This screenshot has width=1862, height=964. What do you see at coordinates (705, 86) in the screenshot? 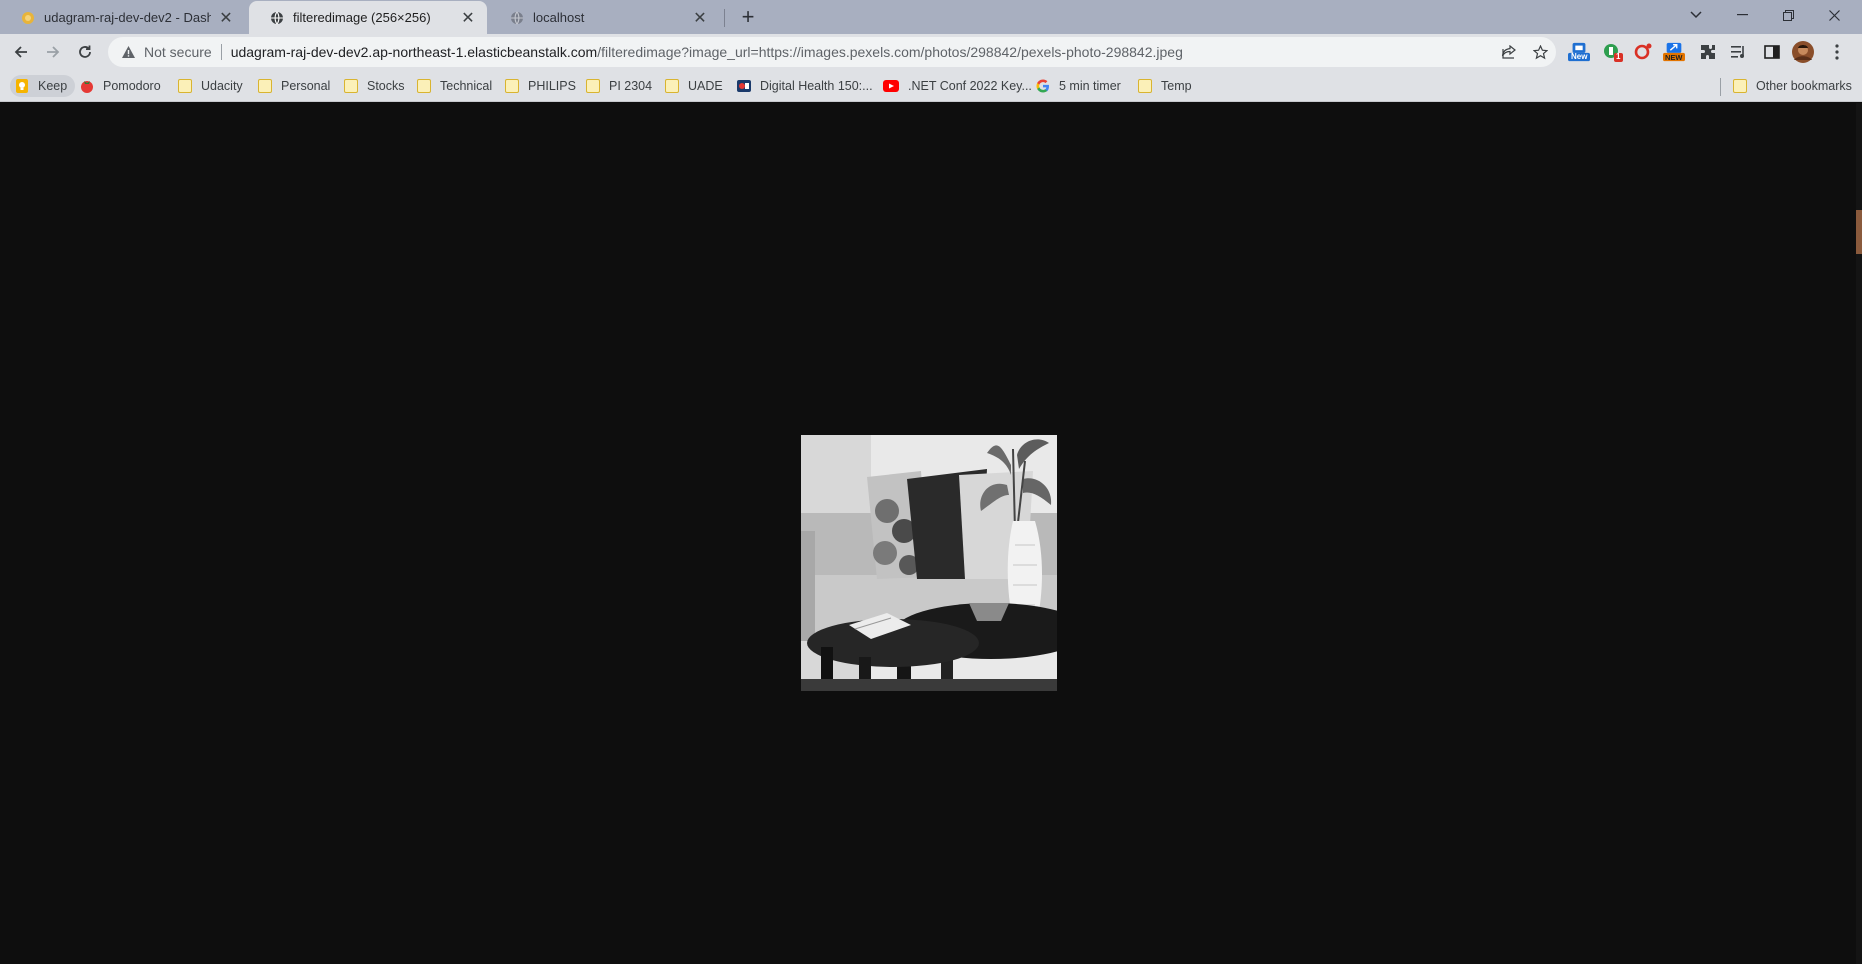
I see `bookmark-label: UADE` at bounding box center [705, 86].